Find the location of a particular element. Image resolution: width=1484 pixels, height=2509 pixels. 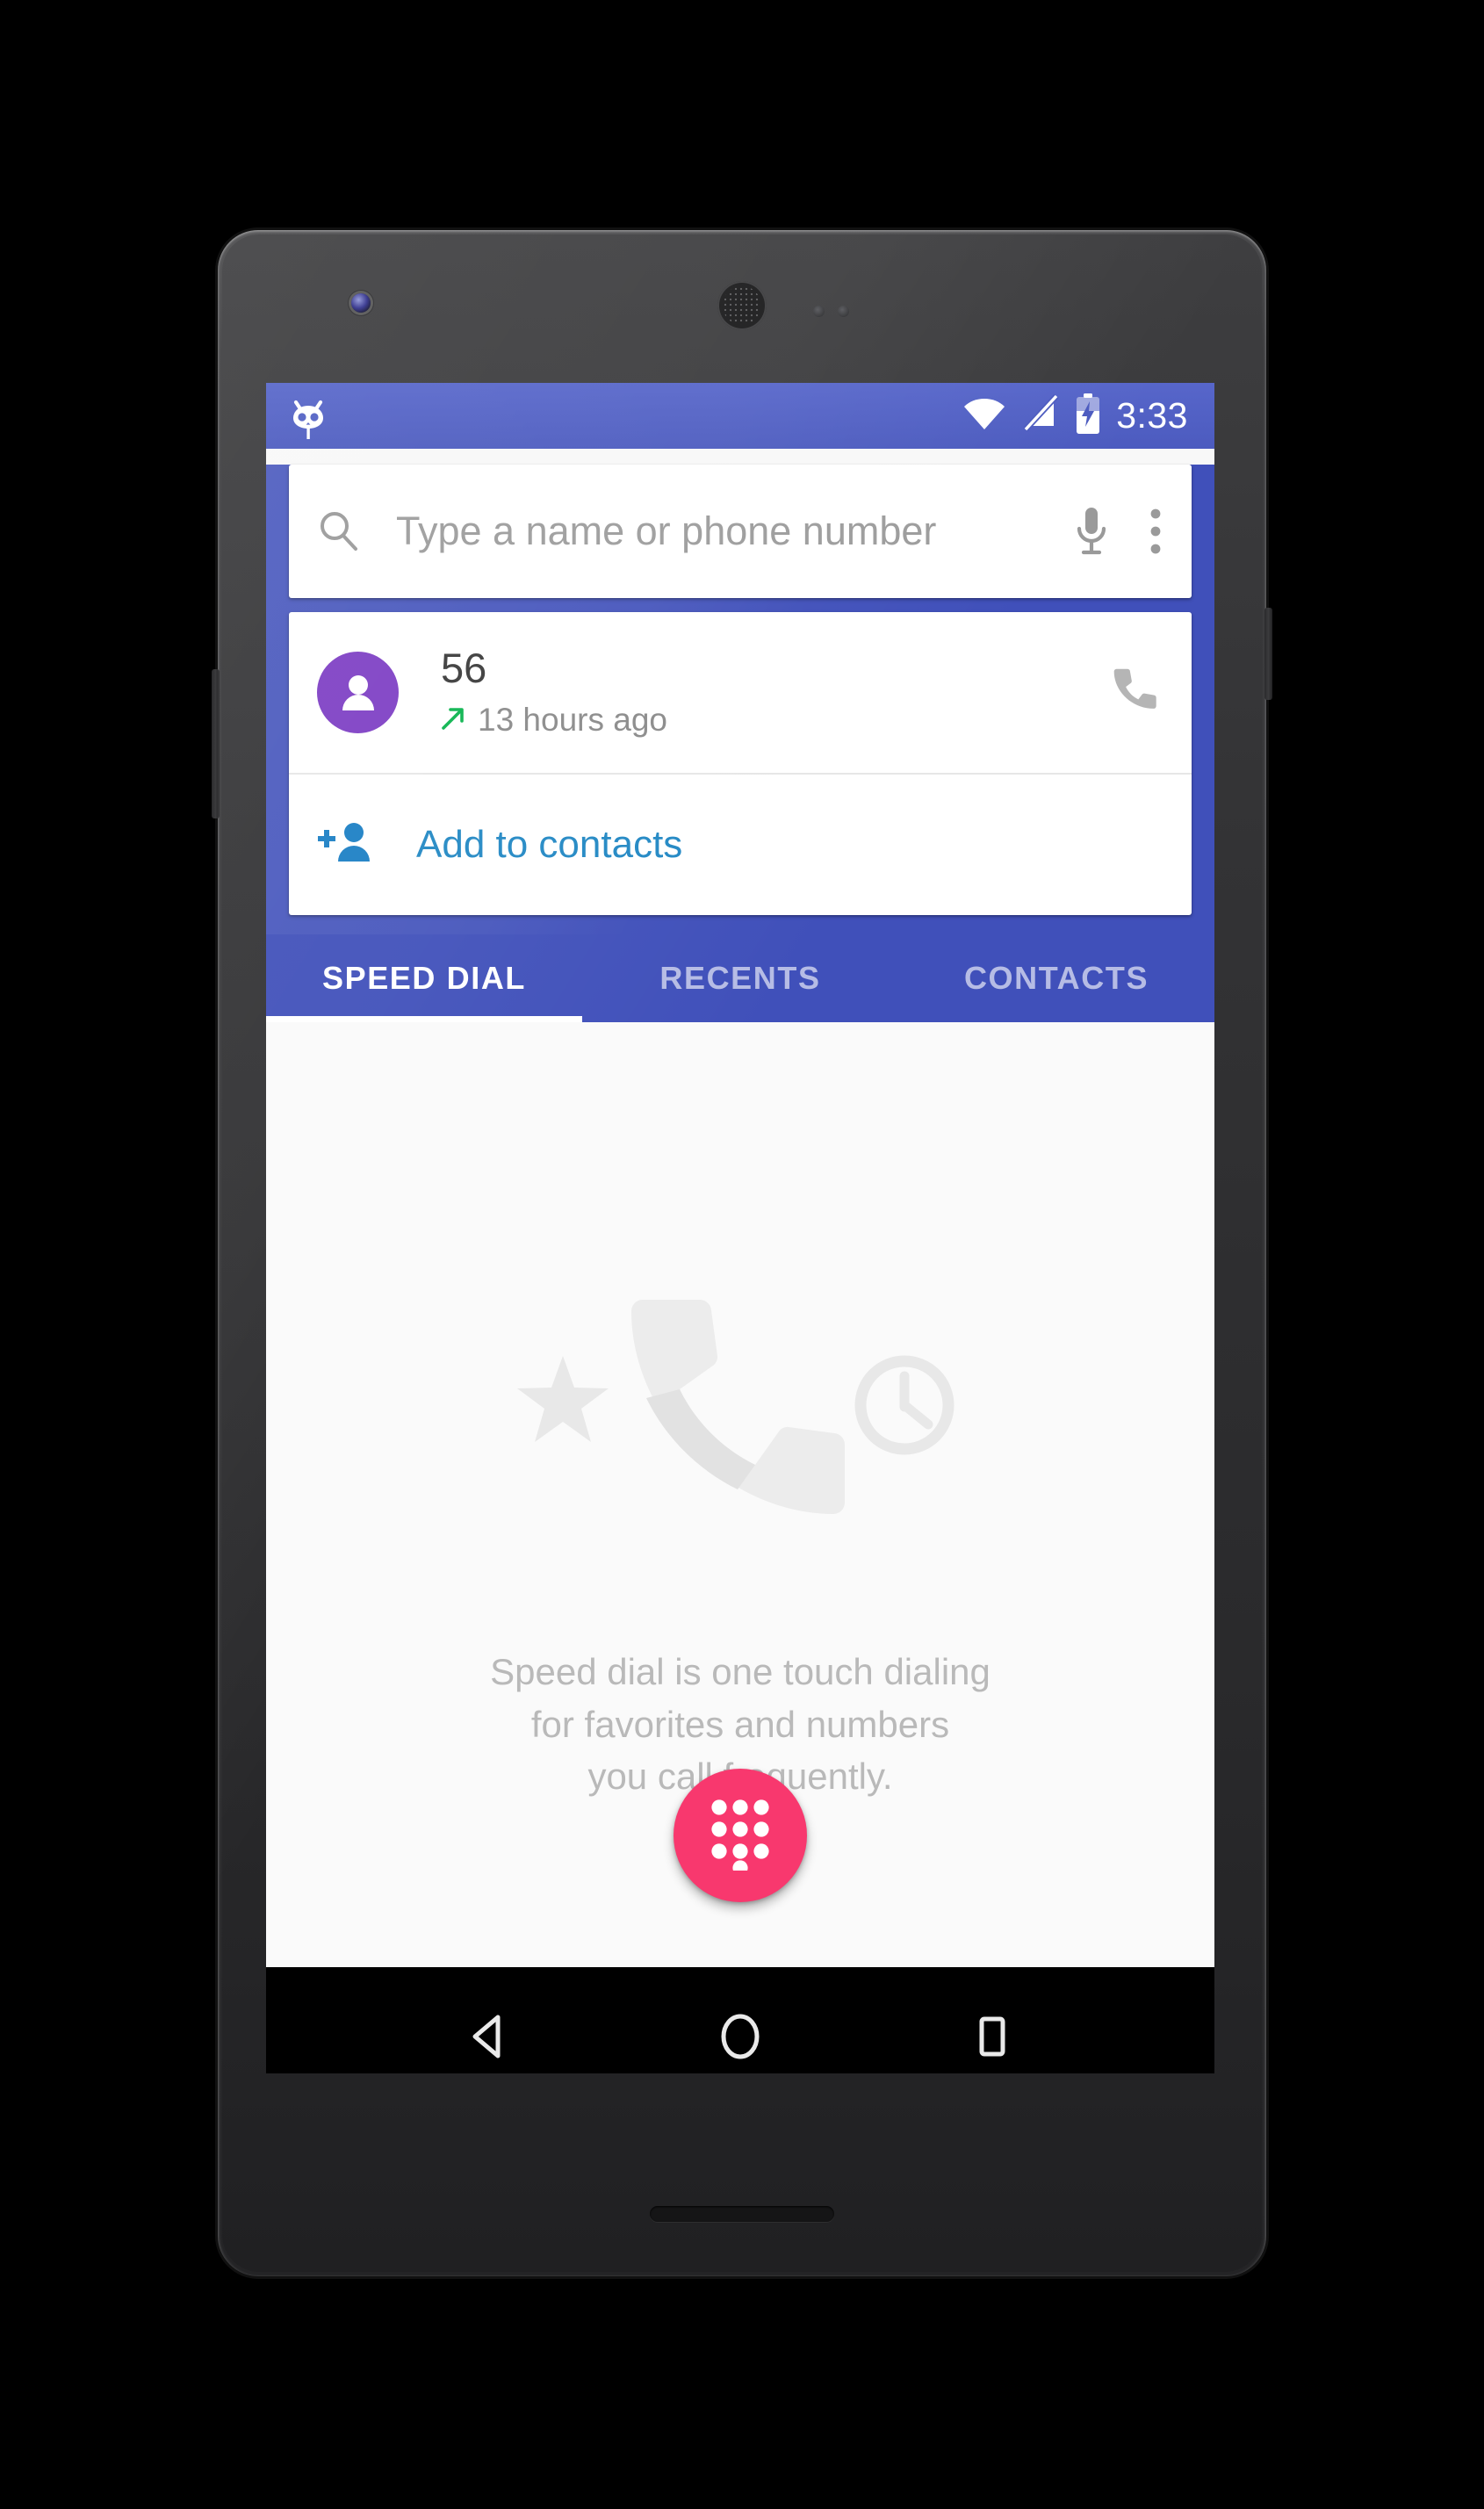

dialer-header: 56 13 hours ago is located at coordinates (740, 699).